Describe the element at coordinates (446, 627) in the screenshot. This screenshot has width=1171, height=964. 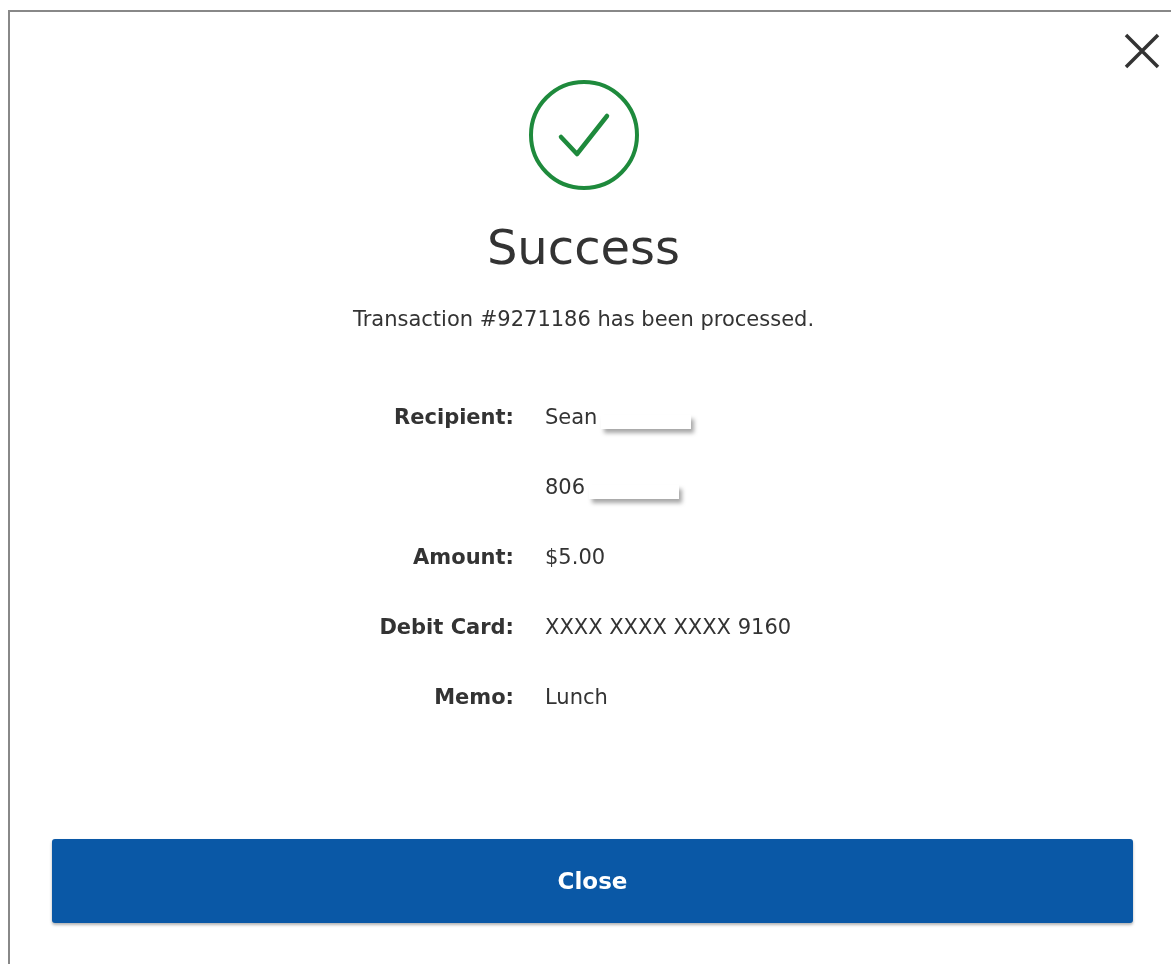
I see `detail-label: Debit Card:` at that location.